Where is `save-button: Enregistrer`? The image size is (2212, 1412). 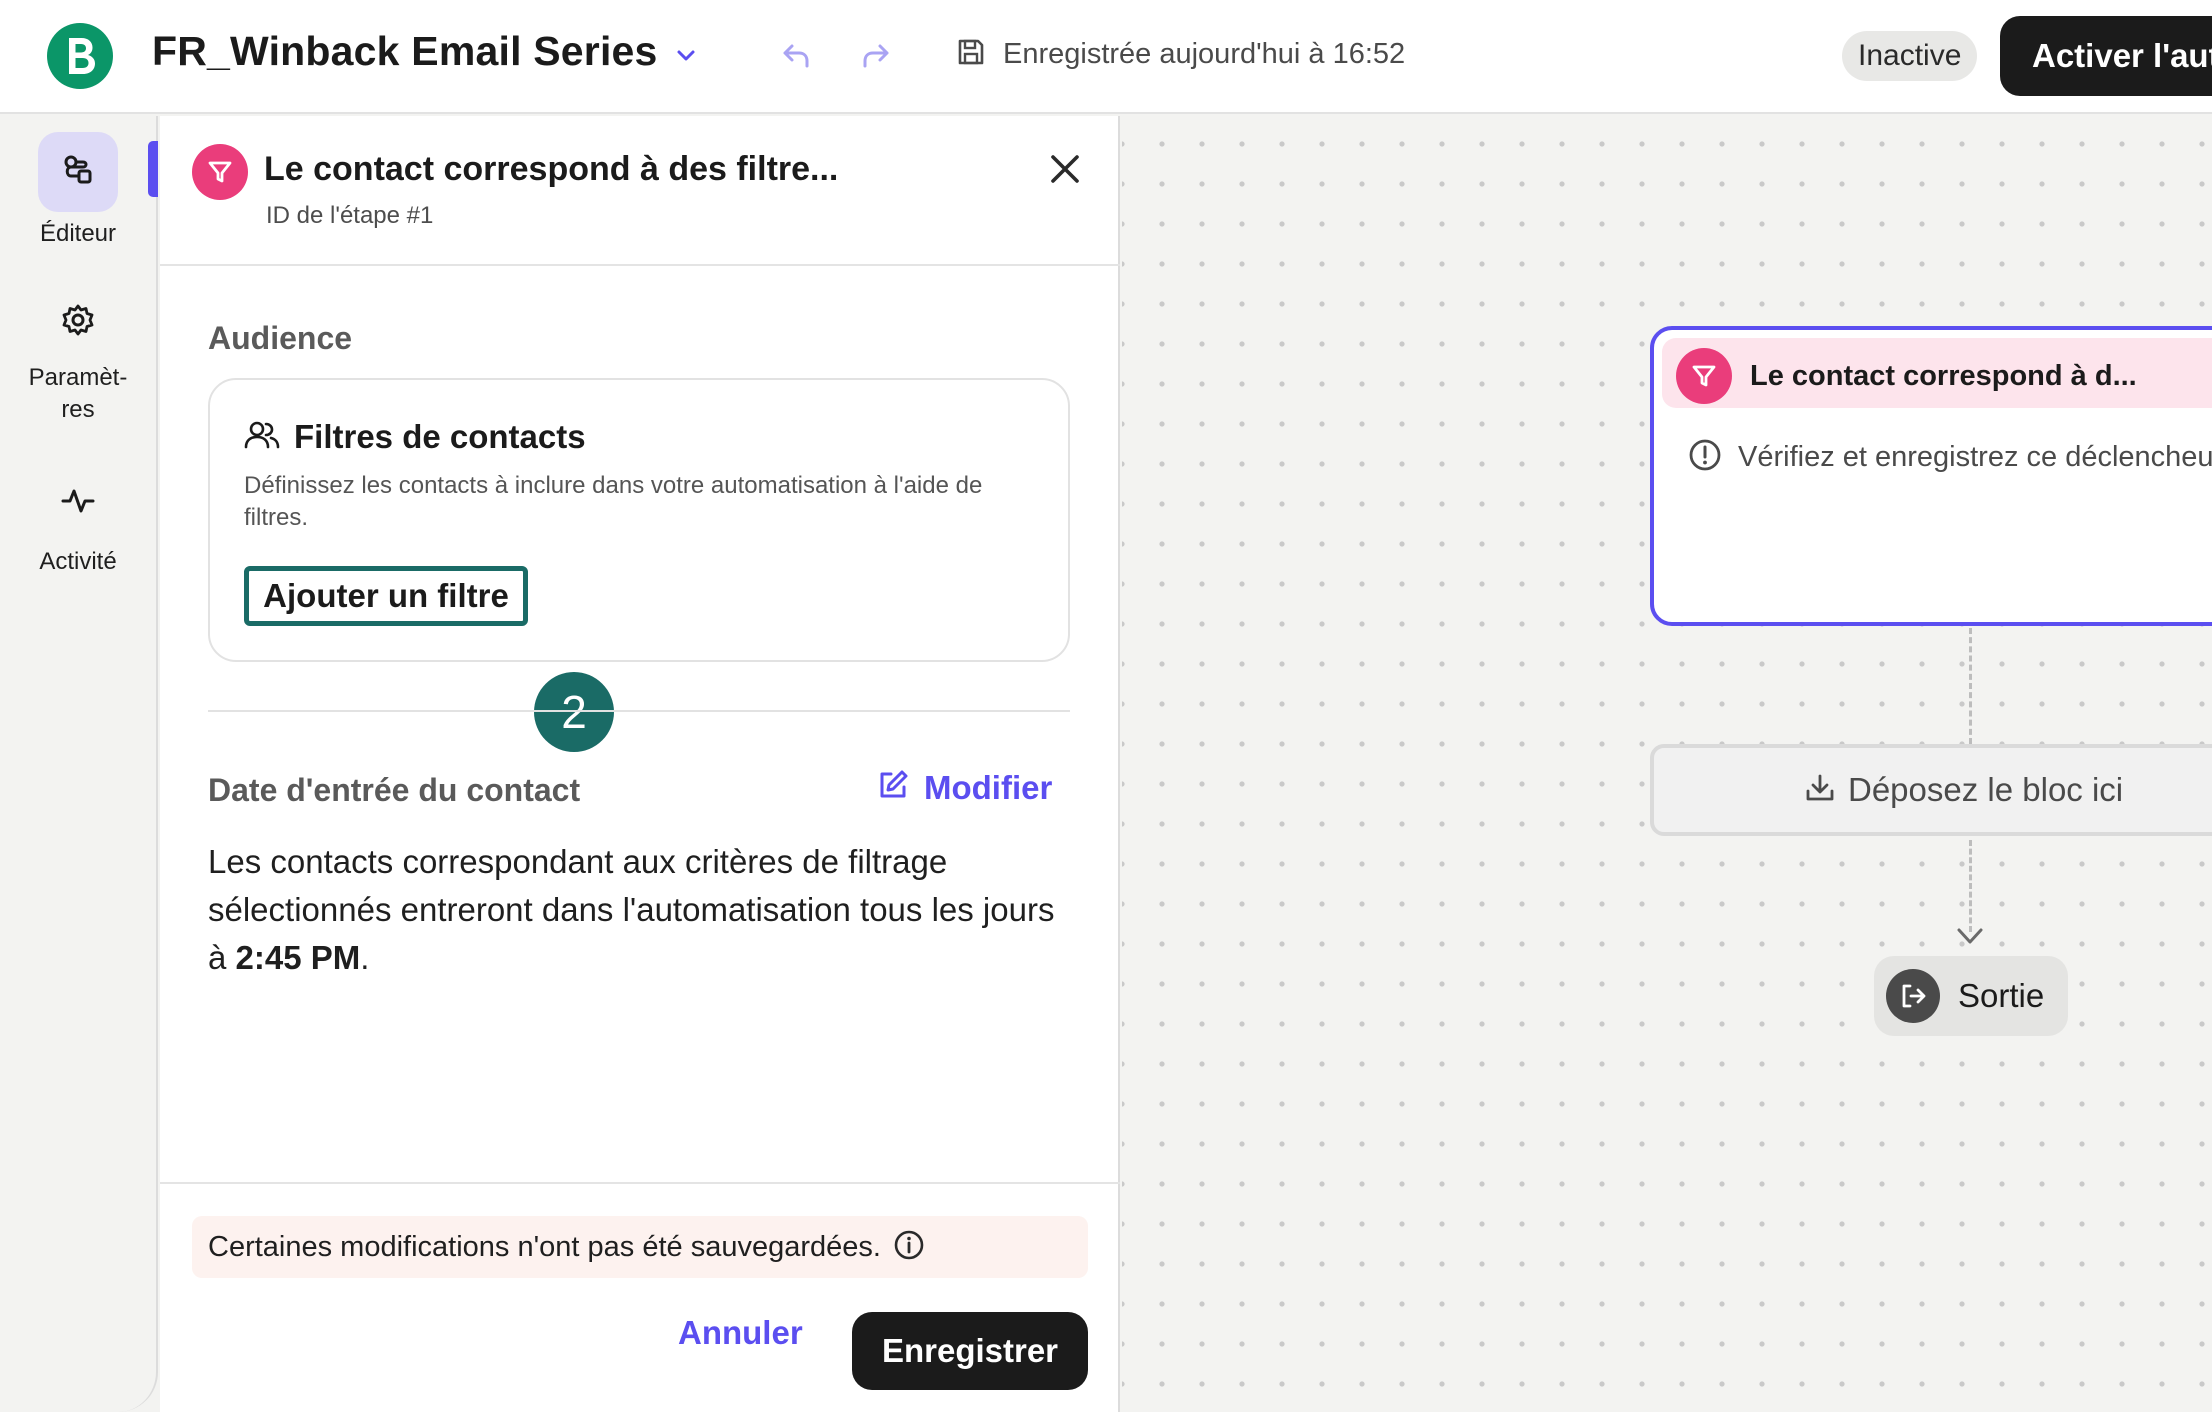 save-button: Enregistrer is located at coordinates (970, 1351).